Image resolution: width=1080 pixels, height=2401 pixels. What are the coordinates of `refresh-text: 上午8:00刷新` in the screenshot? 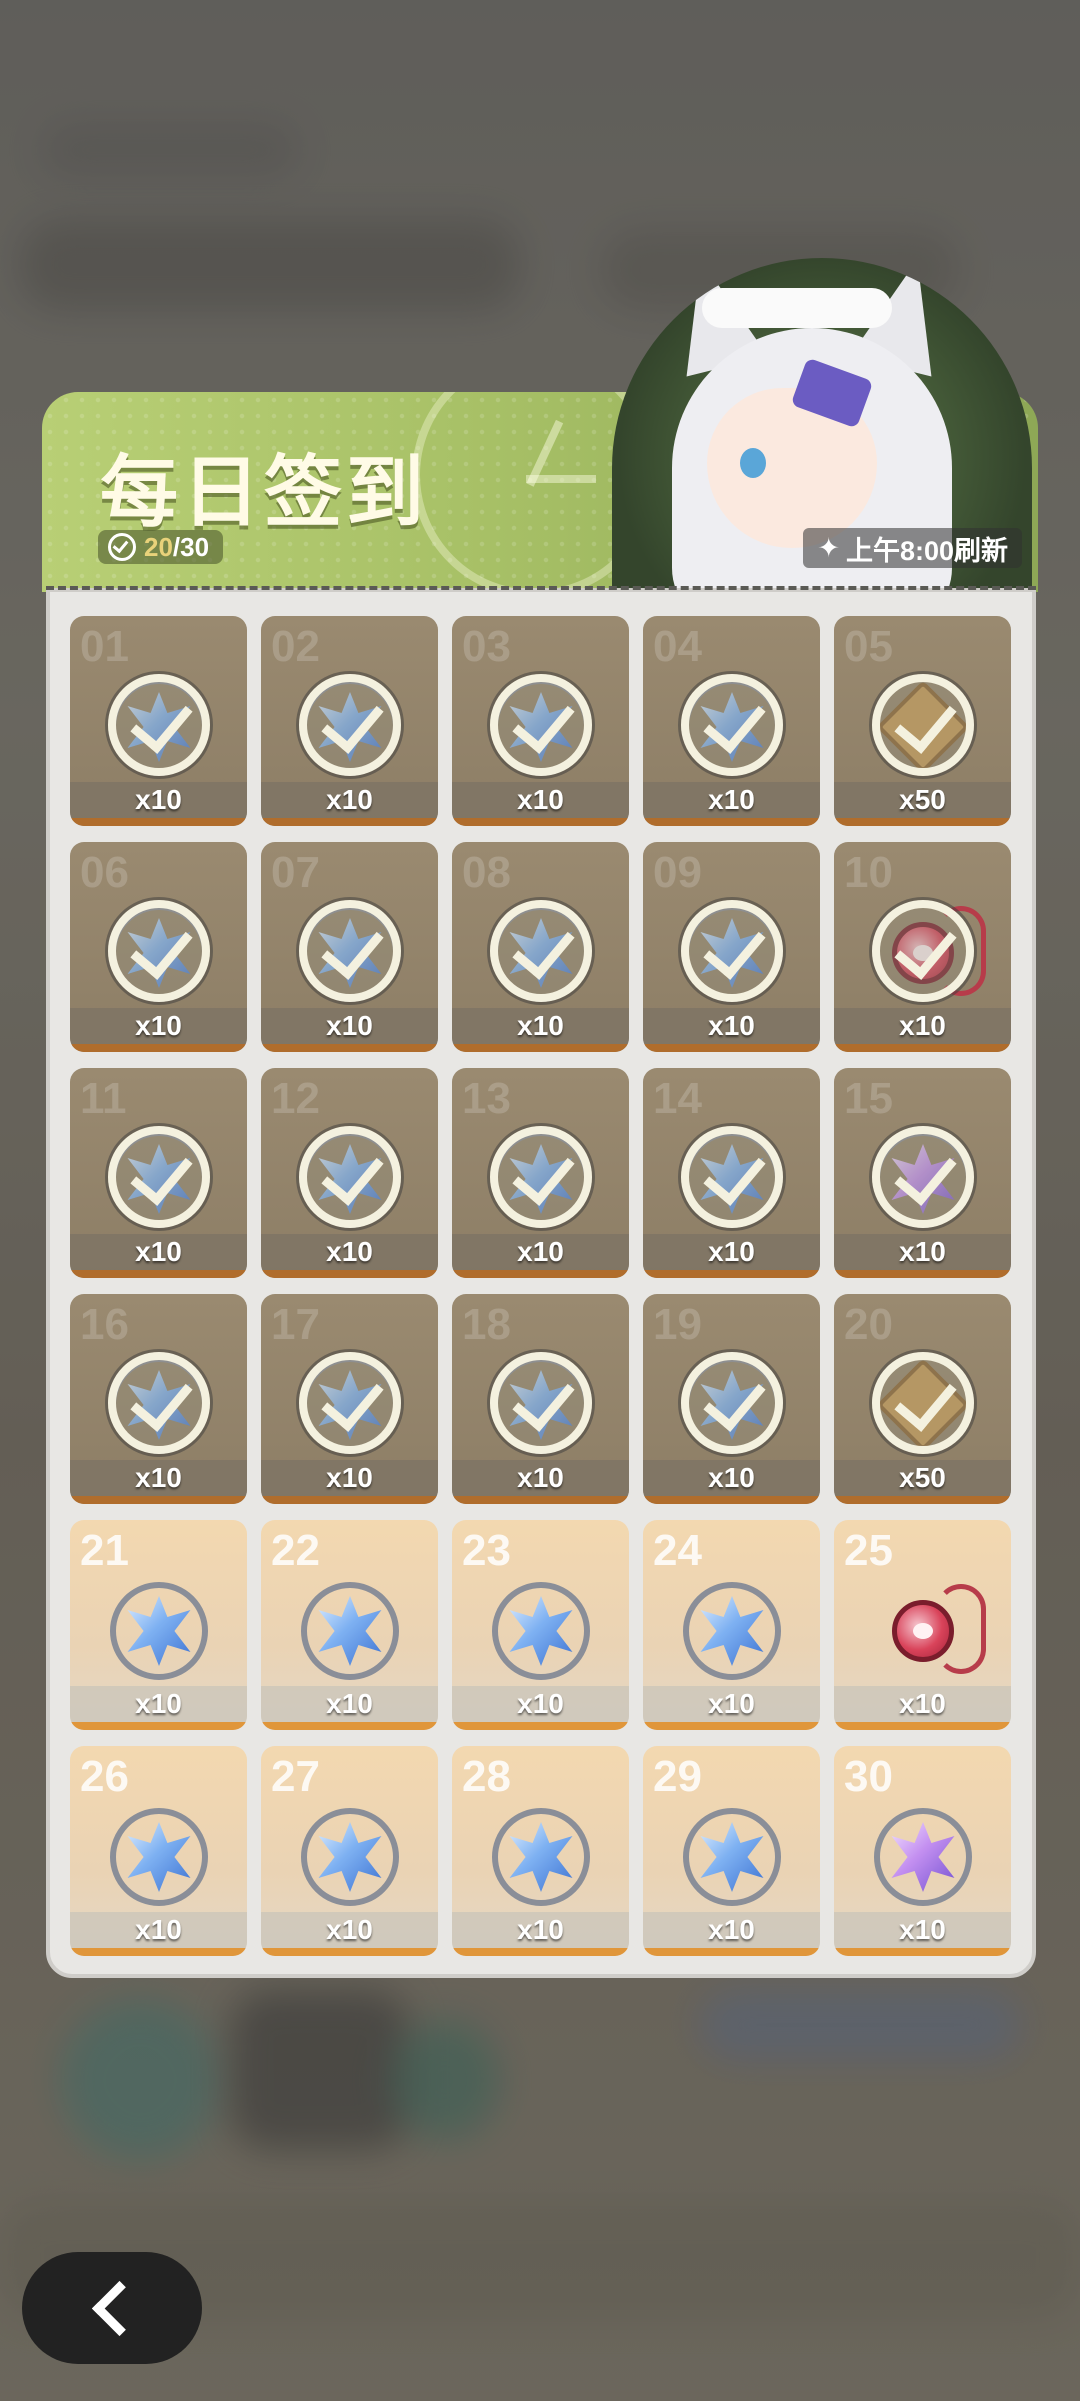 It's located at (926, 550).